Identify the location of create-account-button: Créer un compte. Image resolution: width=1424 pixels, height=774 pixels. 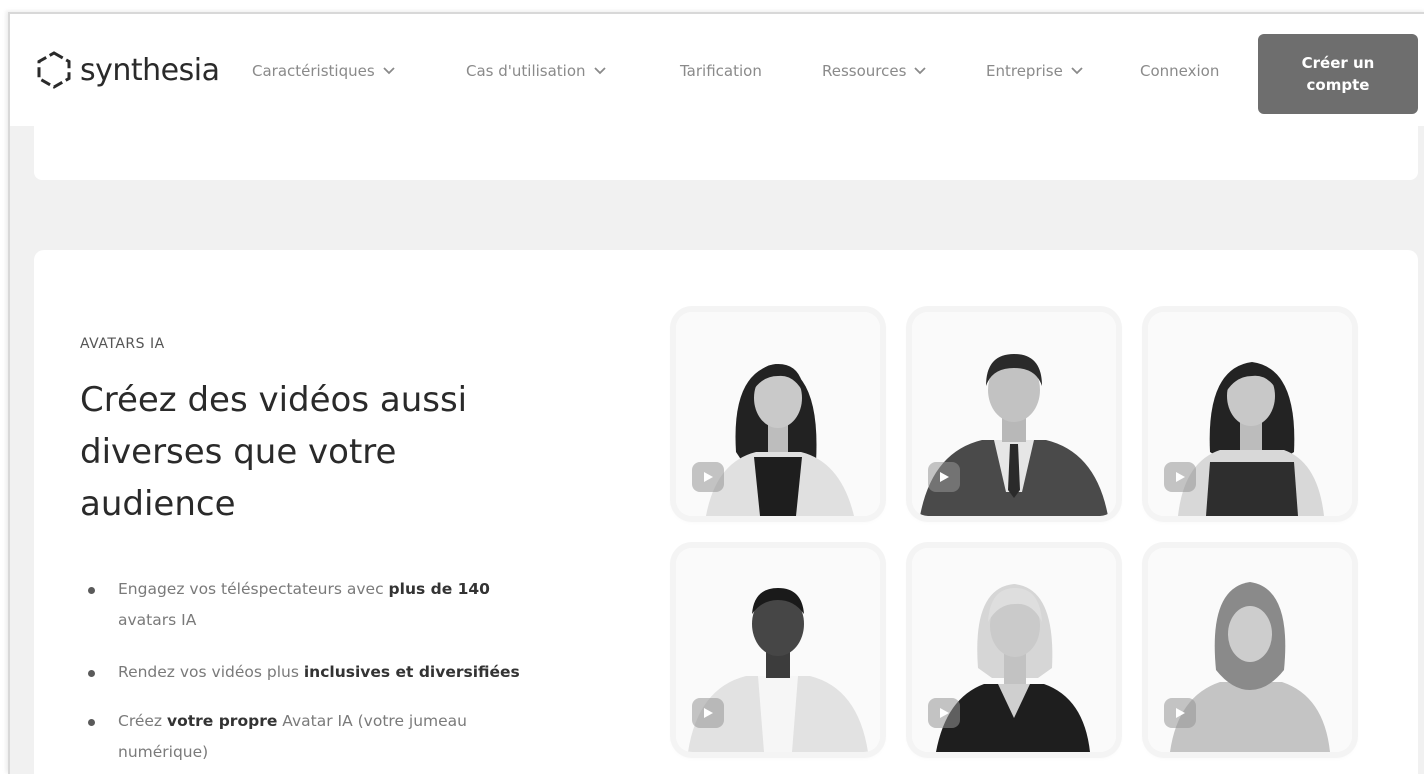
(1338, 74).